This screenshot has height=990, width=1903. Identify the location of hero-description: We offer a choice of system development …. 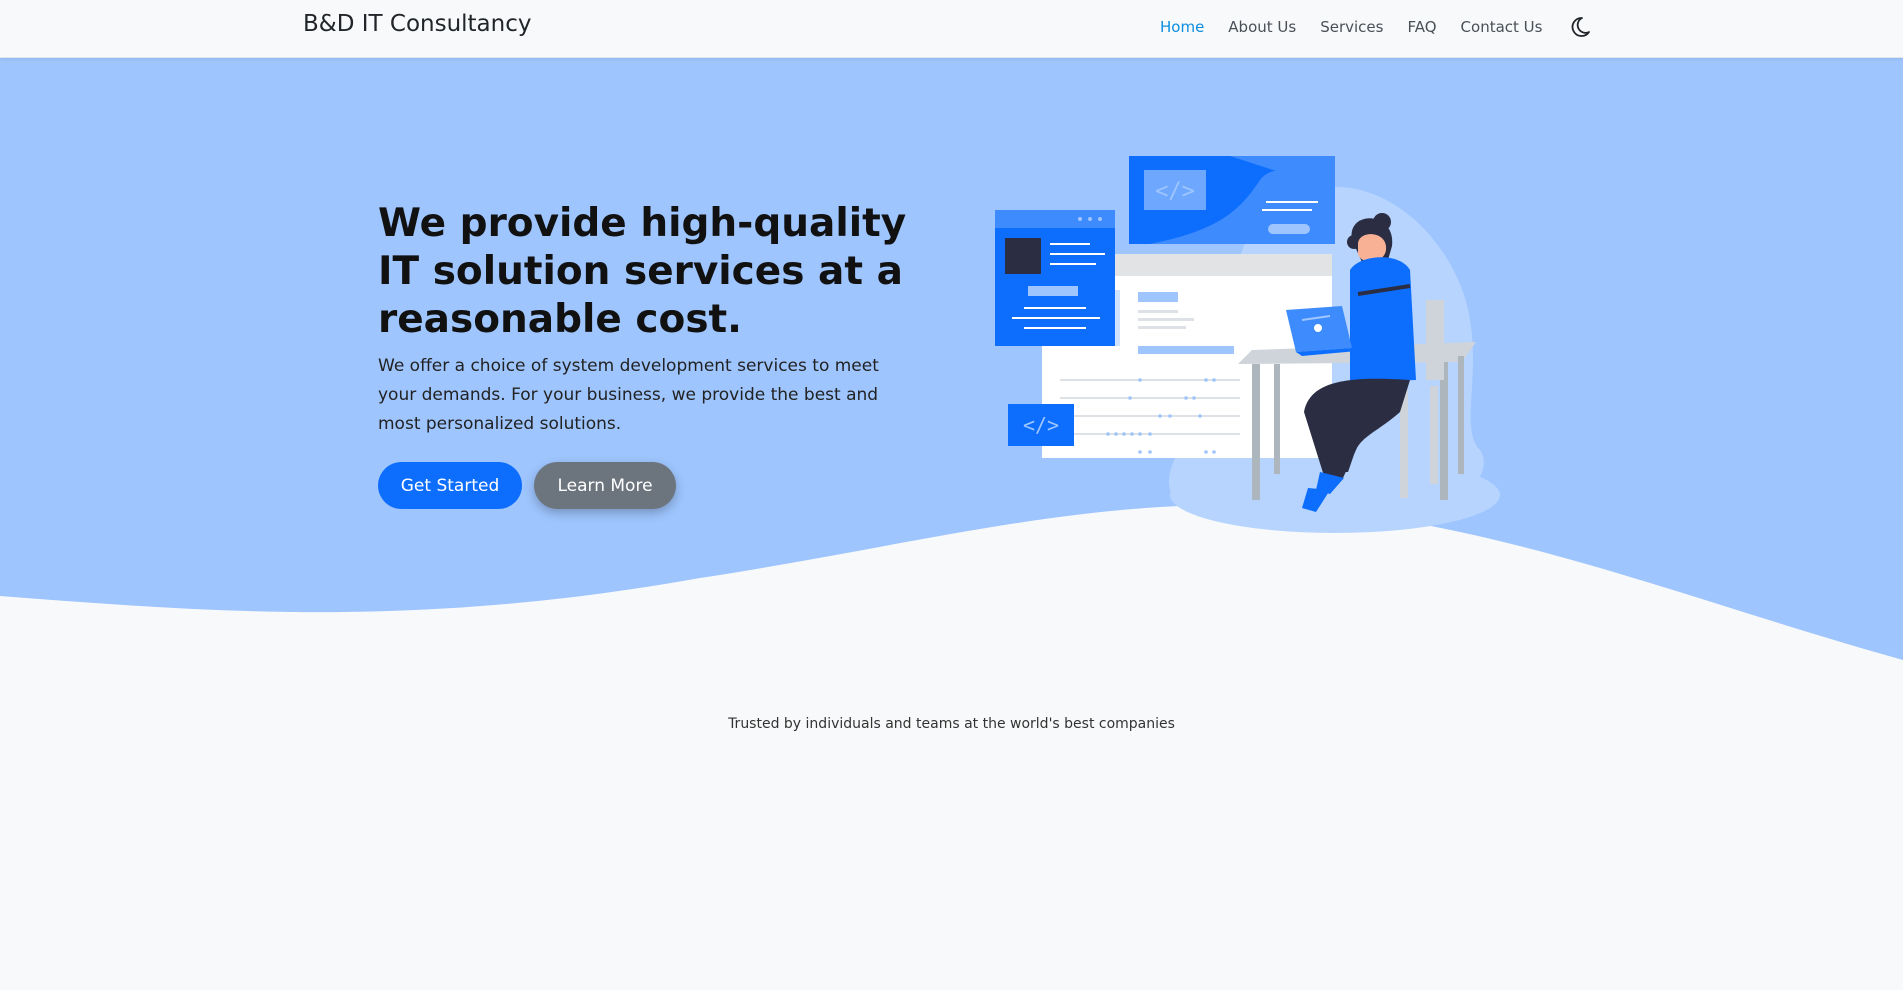
(628, 395).